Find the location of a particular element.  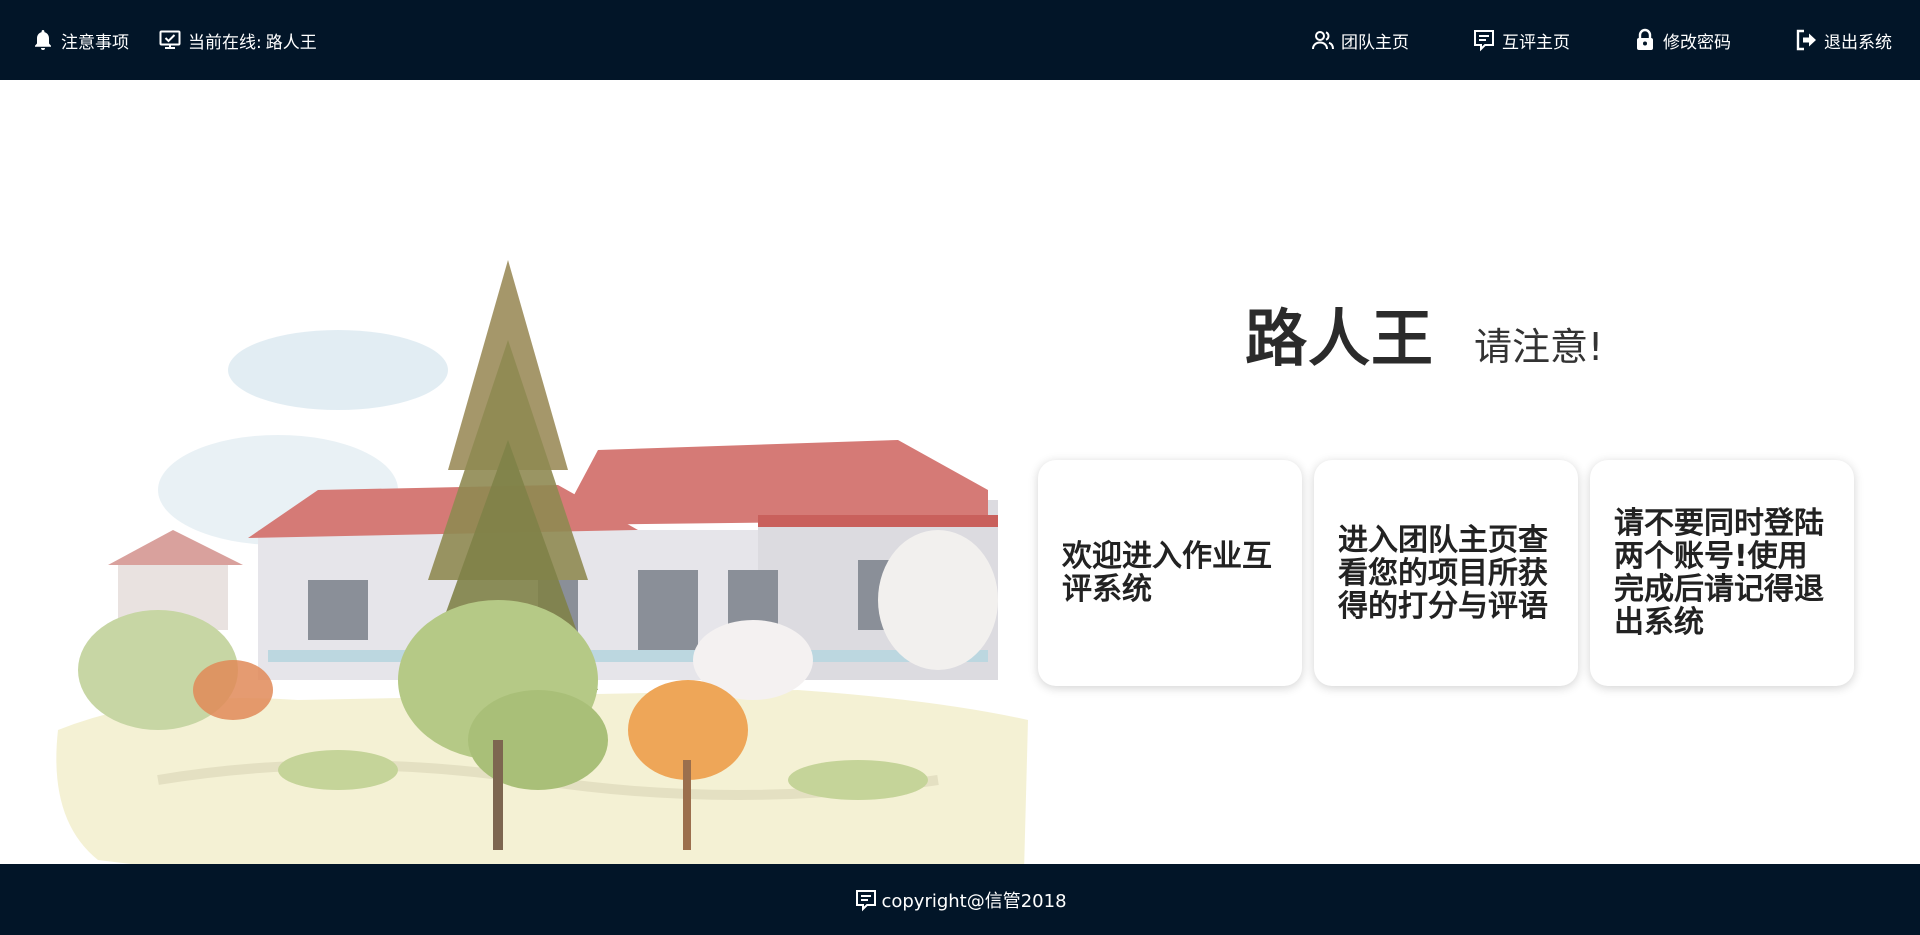

username-title: 路人王 is located at coordinates (1340, 338).